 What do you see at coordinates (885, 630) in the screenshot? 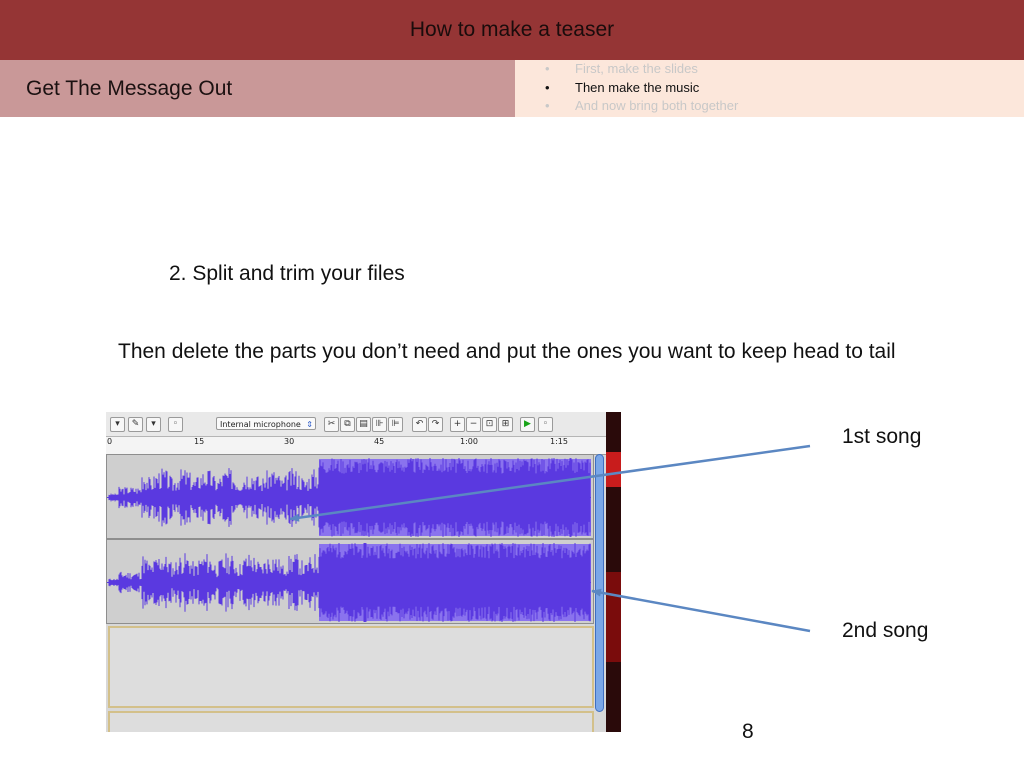
I see `label-second-song: 2nd song` at bounding box center [885, 630].